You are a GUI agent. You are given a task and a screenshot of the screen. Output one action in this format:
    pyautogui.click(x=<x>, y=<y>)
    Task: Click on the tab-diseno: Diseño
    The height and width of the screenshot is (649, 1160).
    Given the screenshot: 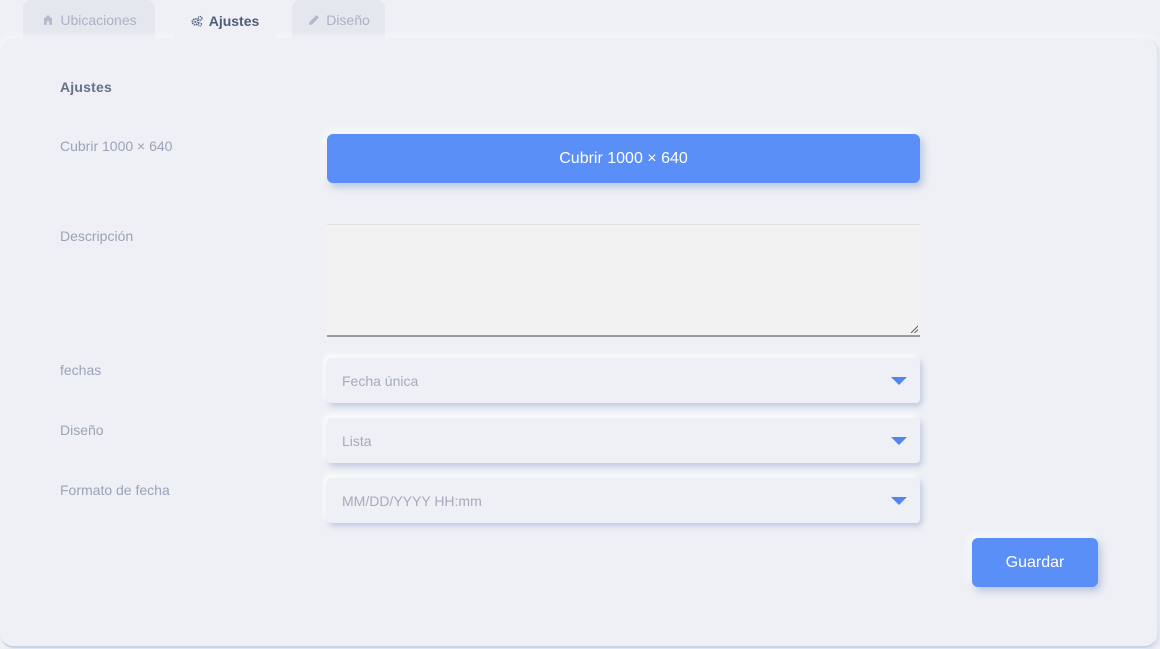 What is the action you would take?
    pyautogui.click(x=338, y=20)
    